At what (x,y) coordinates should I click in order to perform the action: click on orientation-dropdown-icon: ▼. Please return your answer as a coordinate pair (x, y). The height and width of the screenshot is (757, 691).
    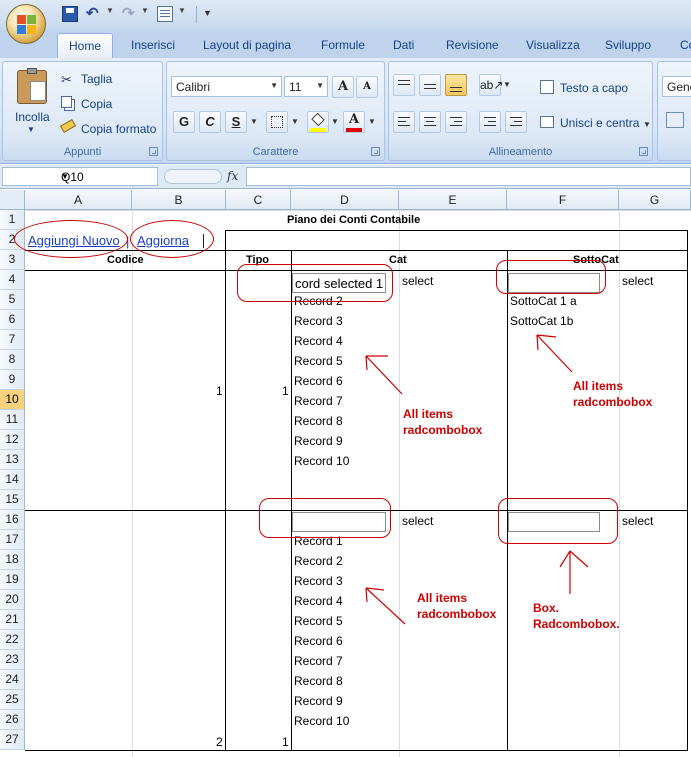
    Looking at the image, I should click on (507, 84).